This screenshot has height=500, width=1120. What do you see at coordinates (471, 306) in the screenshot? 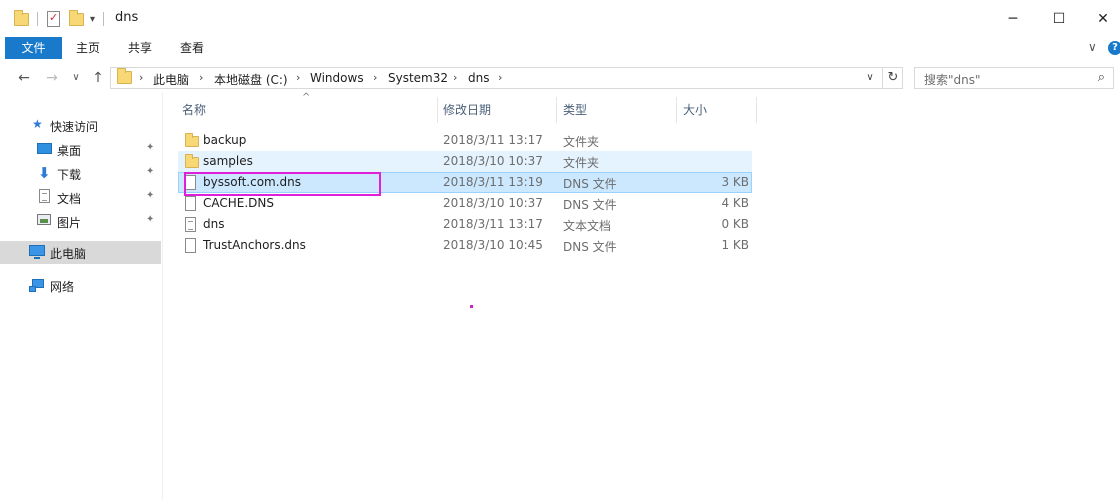
I see `annotation-dot` at bounding box center [471, 306].